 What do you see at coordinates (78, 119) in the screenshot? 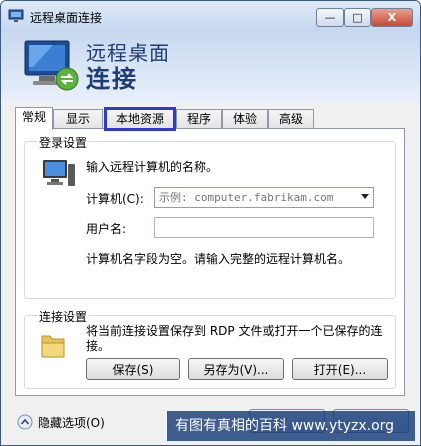
I see `tab-display: 显示` at bounding box center [78, 119].